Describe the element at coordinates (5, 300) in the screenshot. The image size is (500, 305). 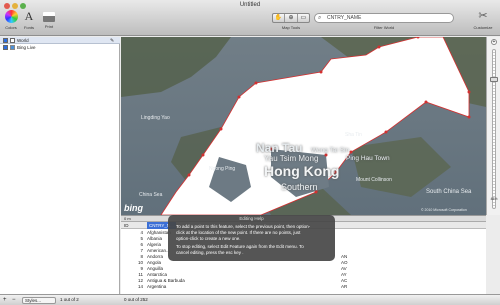
I see `add-layer-button: +` at that location.